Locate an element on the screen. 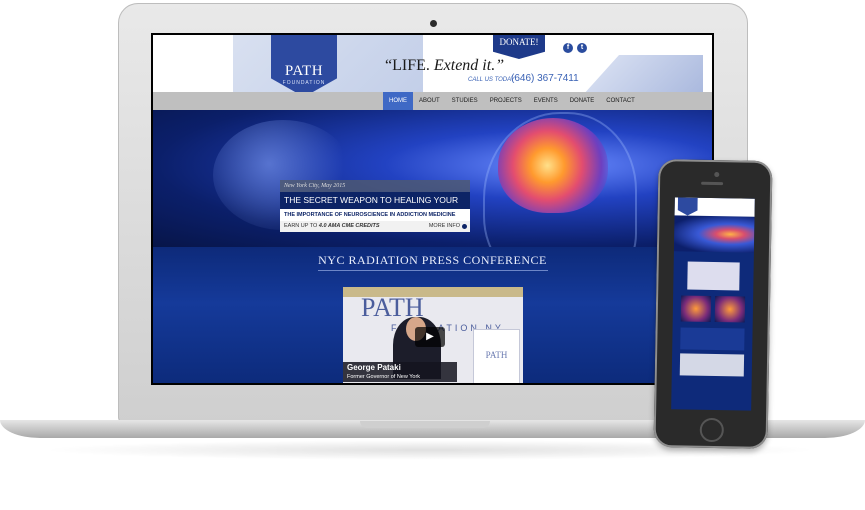  phone-frame is located at coordinates (713, 304).